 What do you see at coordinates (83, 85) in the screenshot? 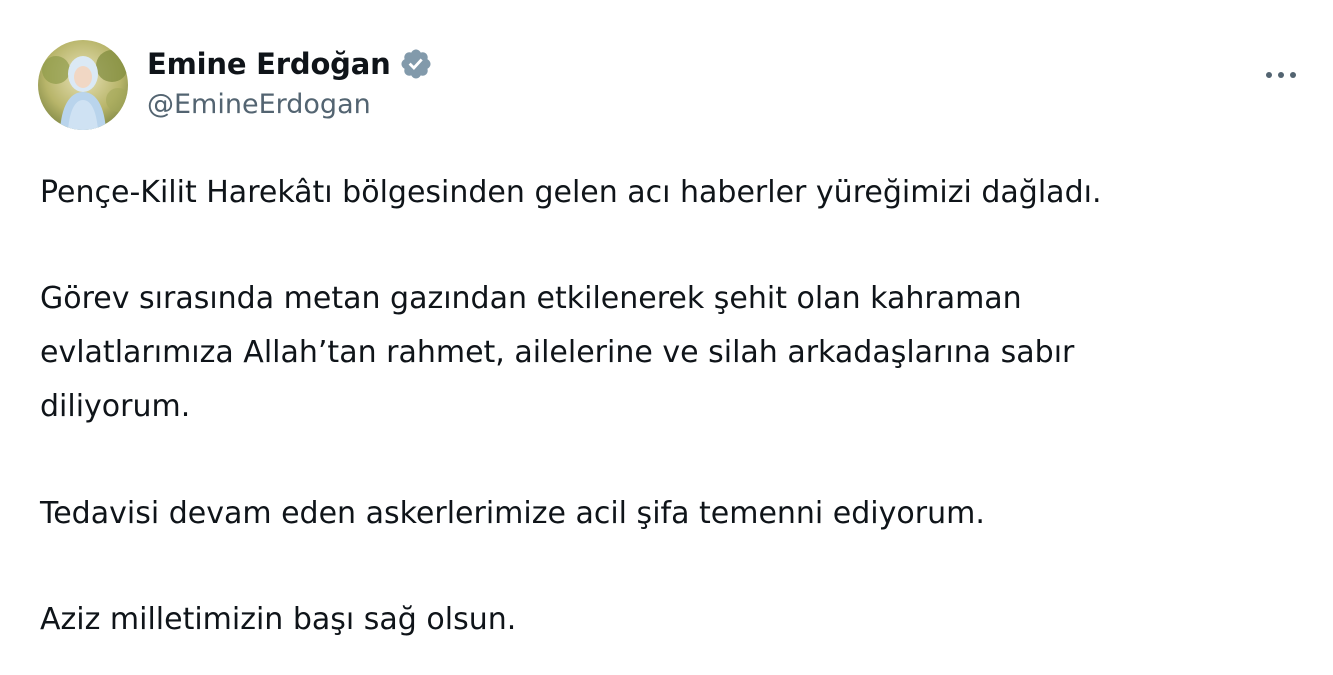
I see `avatar` at bounding box center [83, 85].